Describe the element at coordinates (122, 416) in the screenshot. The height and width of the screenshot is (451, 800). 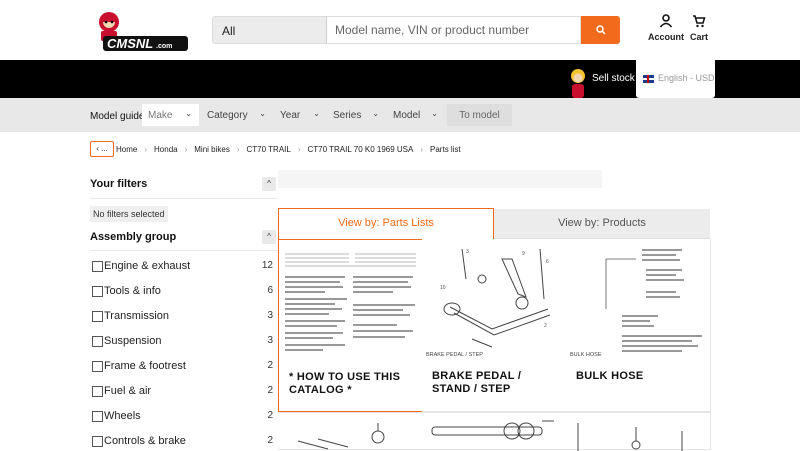
I see `filter-label: Wheels` at that location.